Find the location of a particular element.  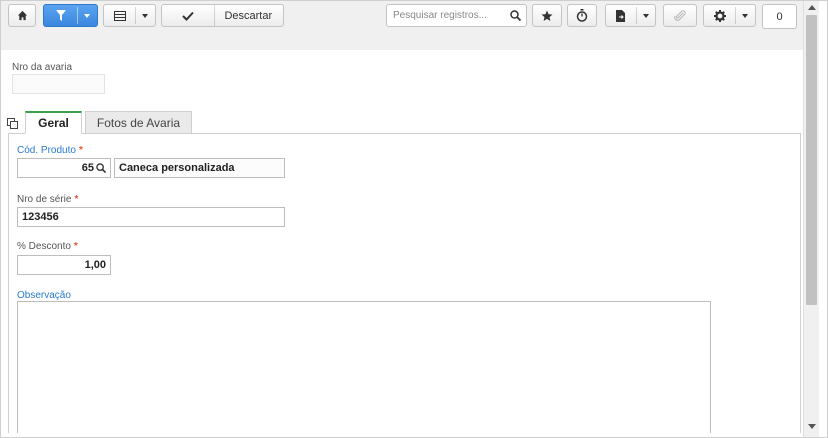

toolbar: Descartar Pesquisar registros... 0 is located at coordinates (402, 25).